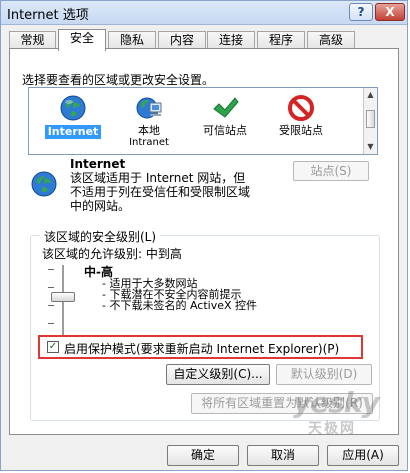 The image size is (410, 473). I want to click on zone-restricted-sites: 受限站点, so click(301, 122).